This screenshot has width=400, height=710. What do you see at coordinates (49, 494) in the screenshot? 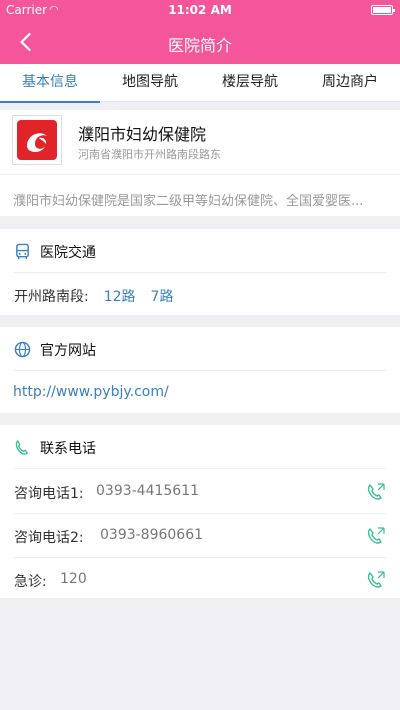
I see `contact-label: 咨询电话1:` at bounding box center [49, 494].